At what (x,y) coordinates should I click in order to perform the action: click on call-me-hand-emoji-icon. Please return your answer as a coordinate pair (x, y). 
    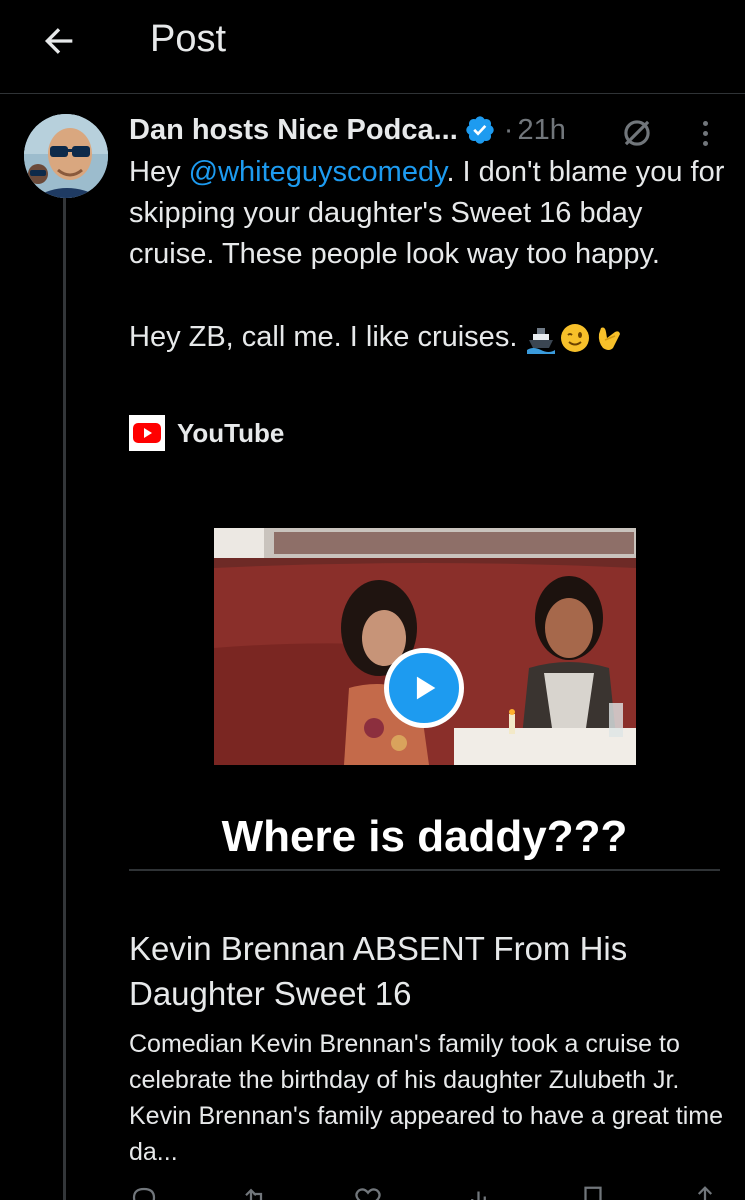
    Looking at the image, I should click on (610, 338).